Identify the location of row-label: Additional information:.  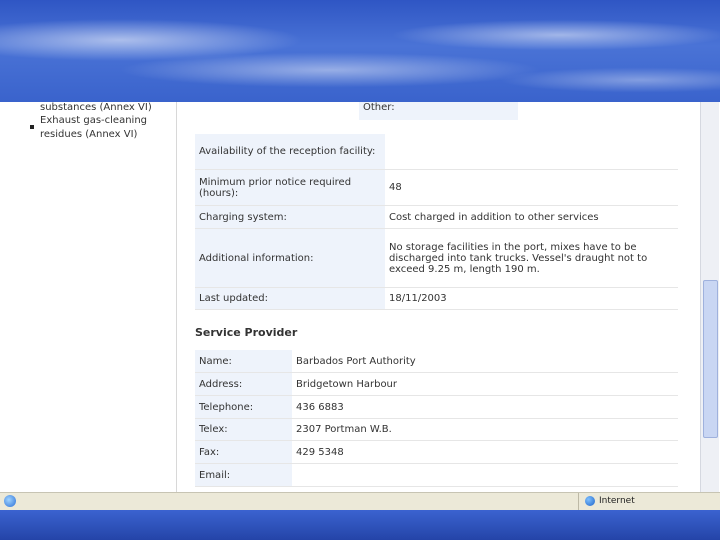
(290, 258).